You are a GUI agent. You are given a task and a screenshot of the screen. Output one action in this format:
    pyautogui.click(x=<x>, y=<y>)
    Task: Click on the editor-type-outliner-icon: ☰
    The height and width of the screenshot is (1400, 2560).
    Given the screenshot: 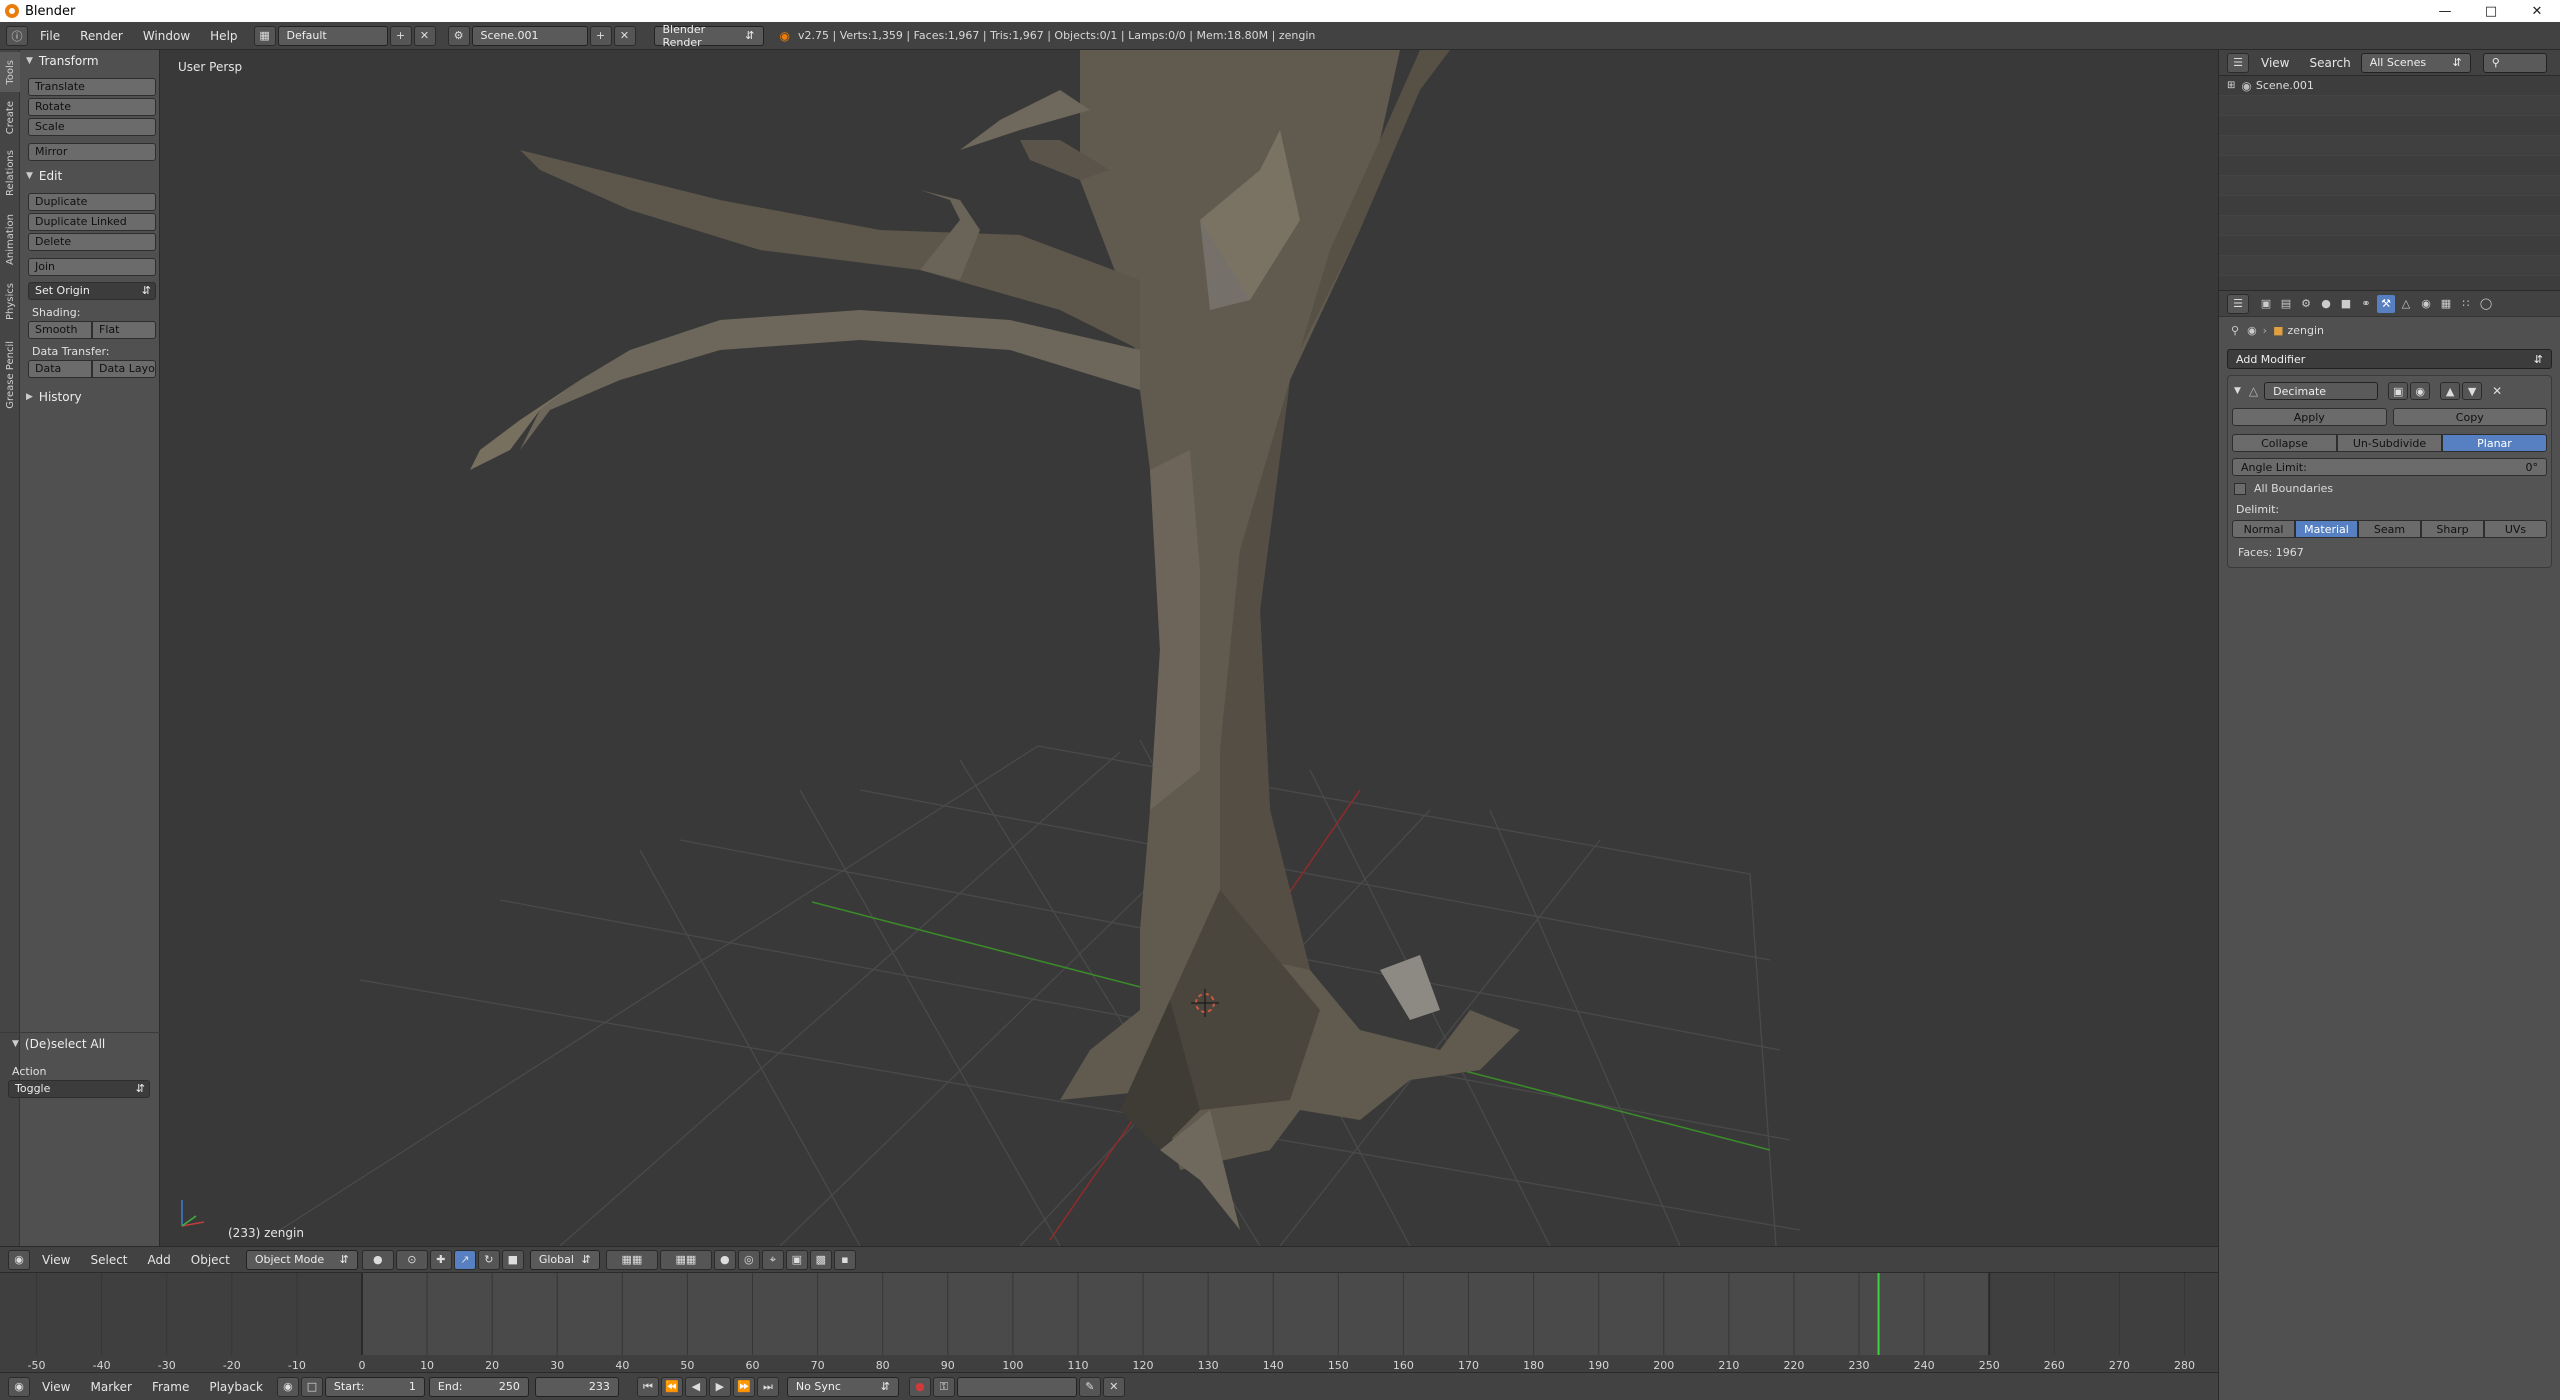 What is the action you would take?
    pyautogui.click(x=2238, y=62)
    